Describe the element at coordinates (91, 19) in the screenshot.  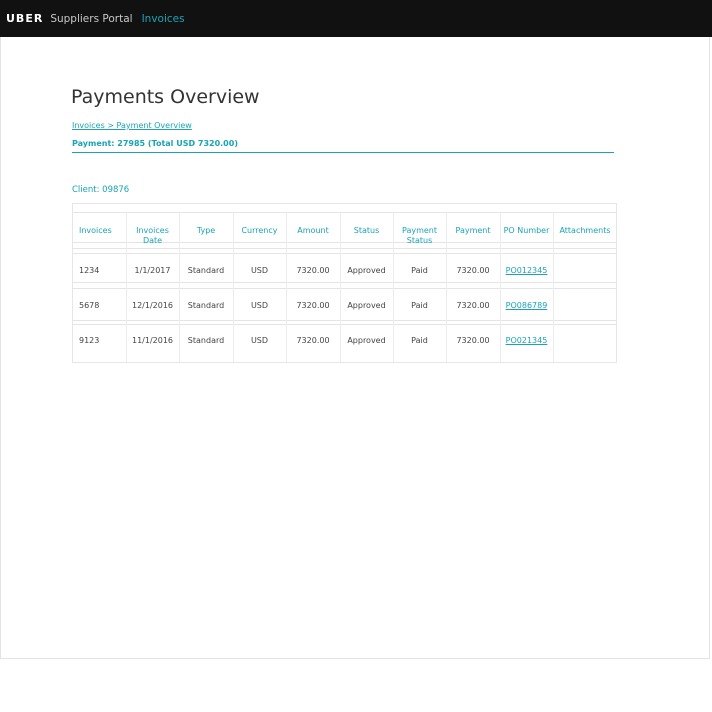
I see `suppliers-portal-label: Suppliers Portal` at that location.